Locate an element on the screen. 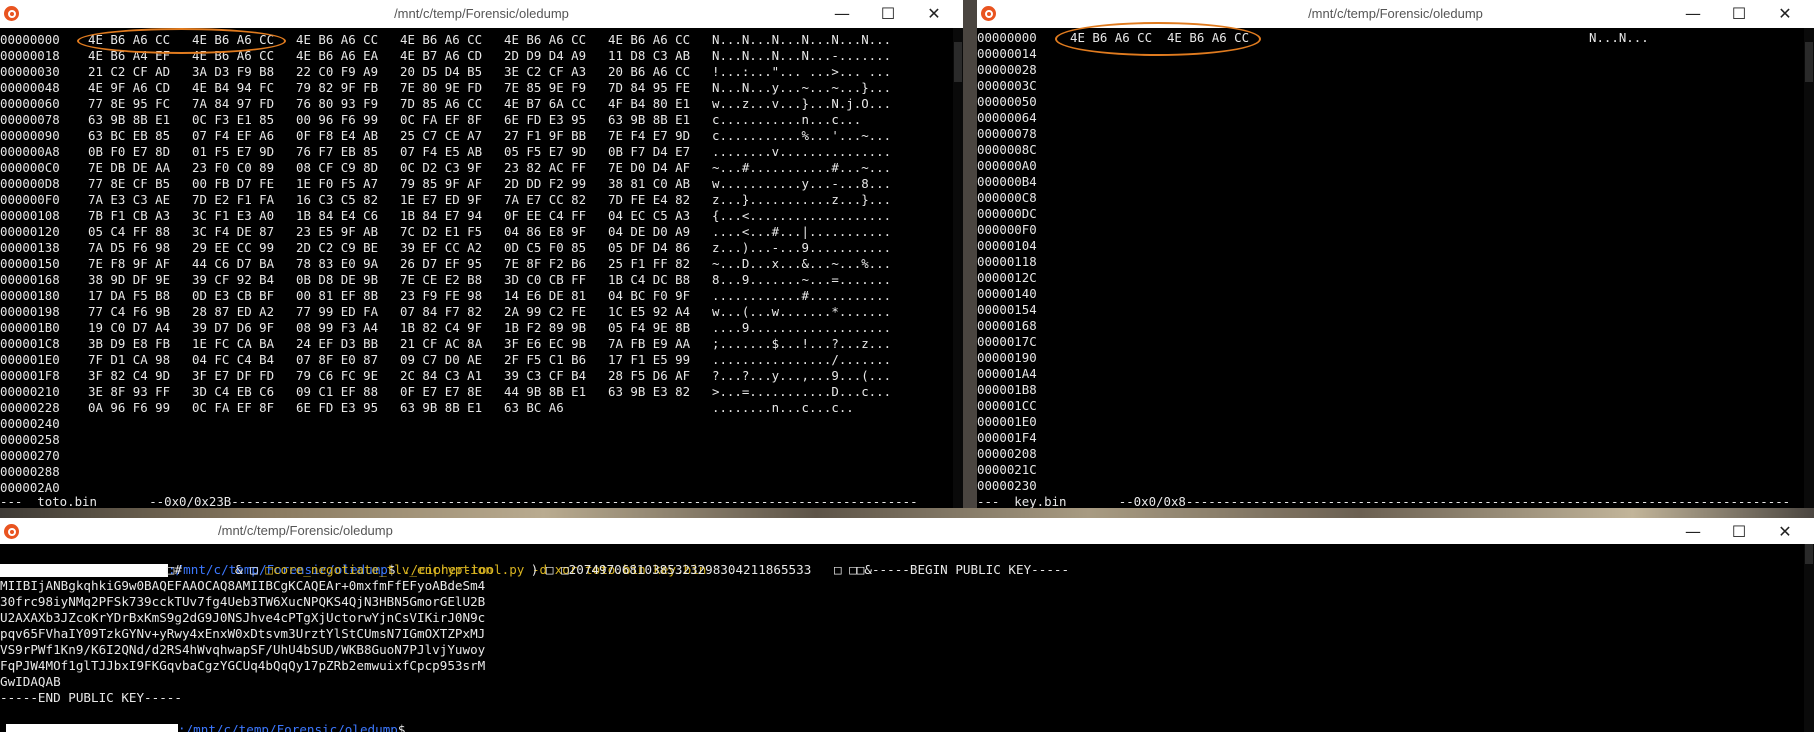 The height and width of the screenshot is (732, 1814). hex-group: 05 F4 9E 8B is located at coordinates (649, 327).